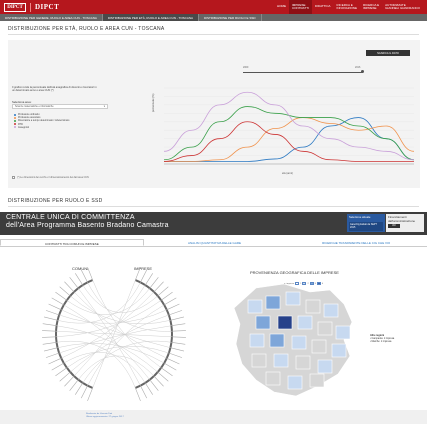  What do you see at coordinates (281, 7) in the screenshot?
I see `nav-item: HOME` at bounding box center [281, 7].